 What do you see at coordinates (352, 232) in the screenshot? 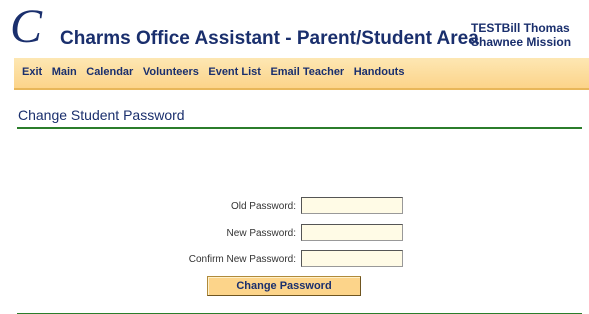
I see `new-password-input` at bounding box center [352, 232].